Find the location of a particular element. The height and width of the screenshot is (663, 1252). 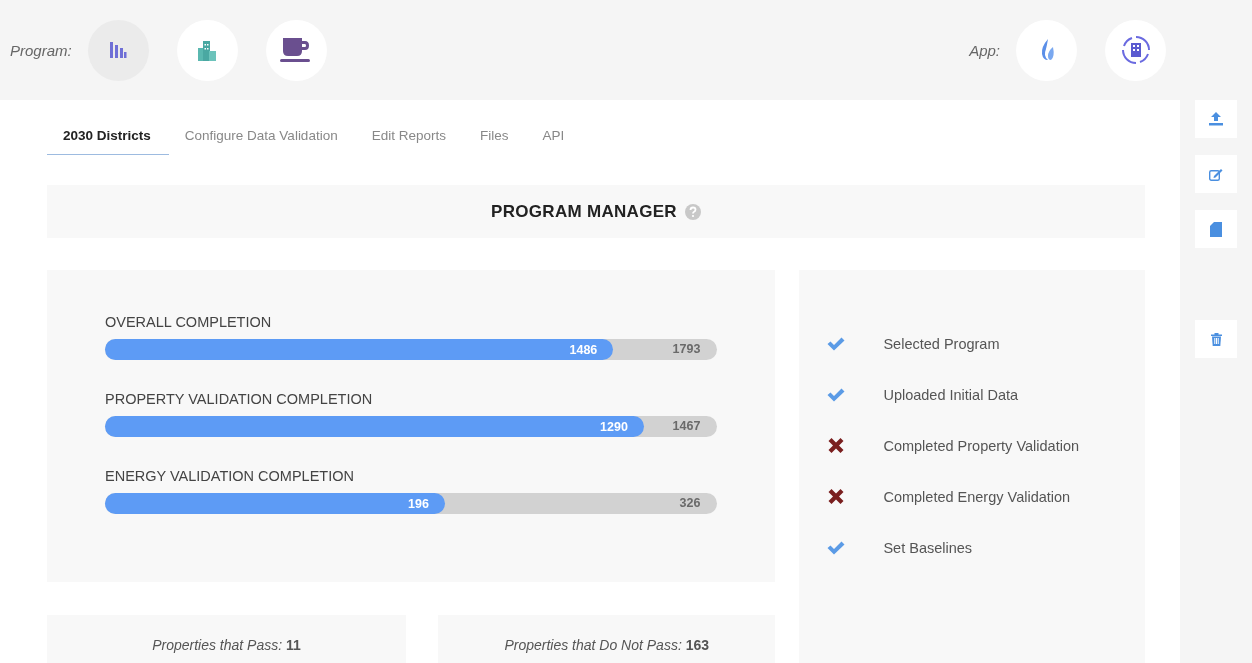

progress-value: 1290 is located at coordinates (614, 426).